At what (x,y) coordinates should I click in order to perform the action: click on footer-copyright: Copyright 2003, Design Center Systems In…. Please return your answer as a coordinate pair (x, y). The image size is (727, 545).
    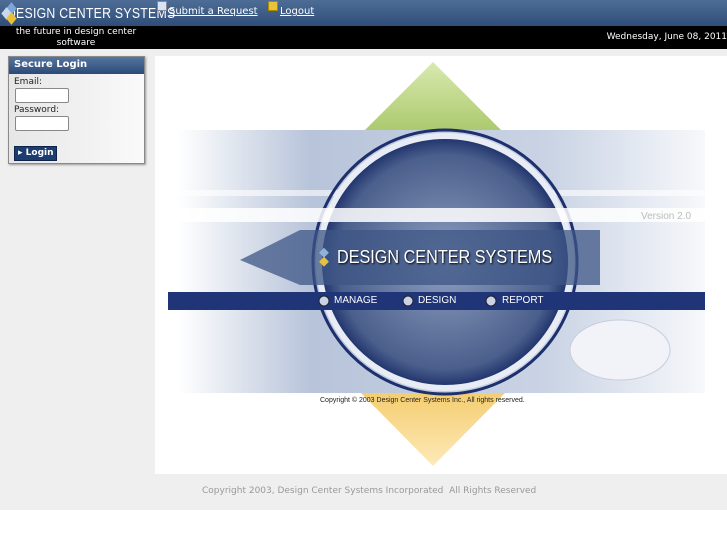
    Looking at the image, I should click on (369, 491).